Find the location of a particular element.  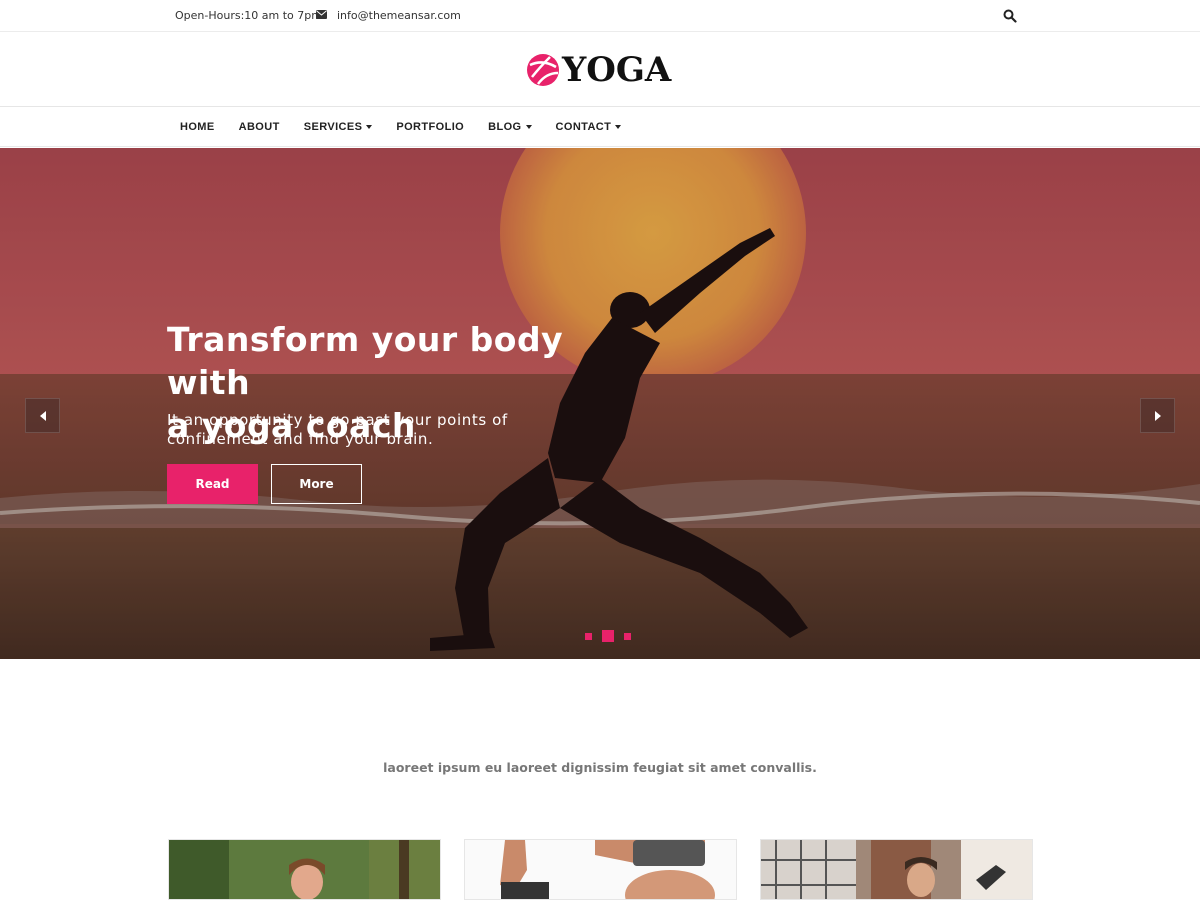

nav-item-label: BLOG is located at coordinates (505, 127).